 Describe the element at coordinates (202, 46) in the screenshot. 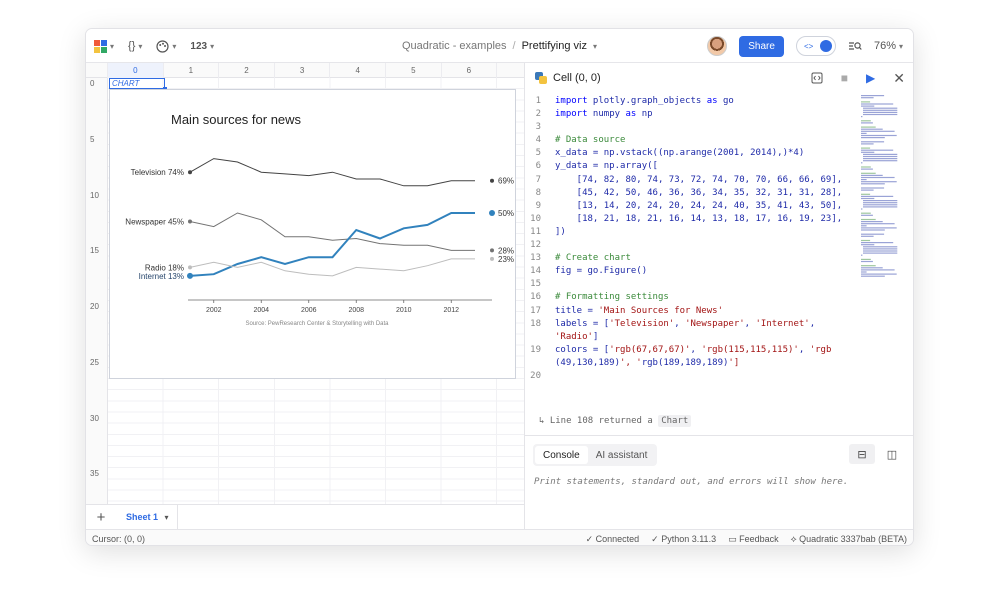

I see `number-format-button: 123 ▾` at that location.